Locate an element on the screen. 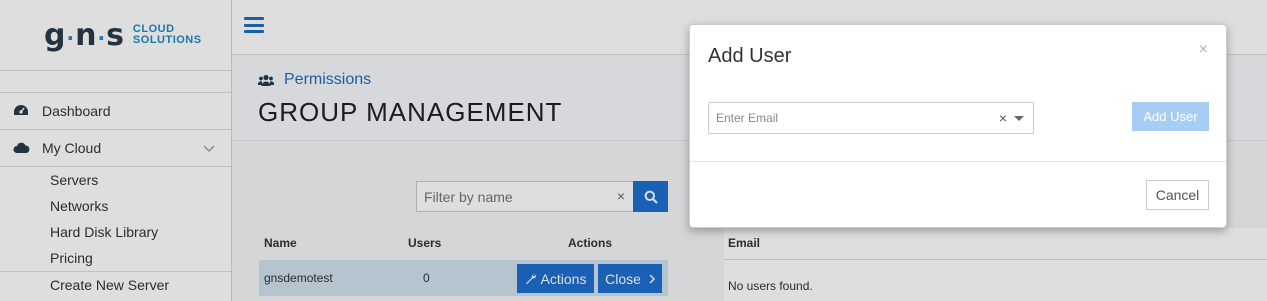  modal-title: Add User is located at coordinates (750, 56).